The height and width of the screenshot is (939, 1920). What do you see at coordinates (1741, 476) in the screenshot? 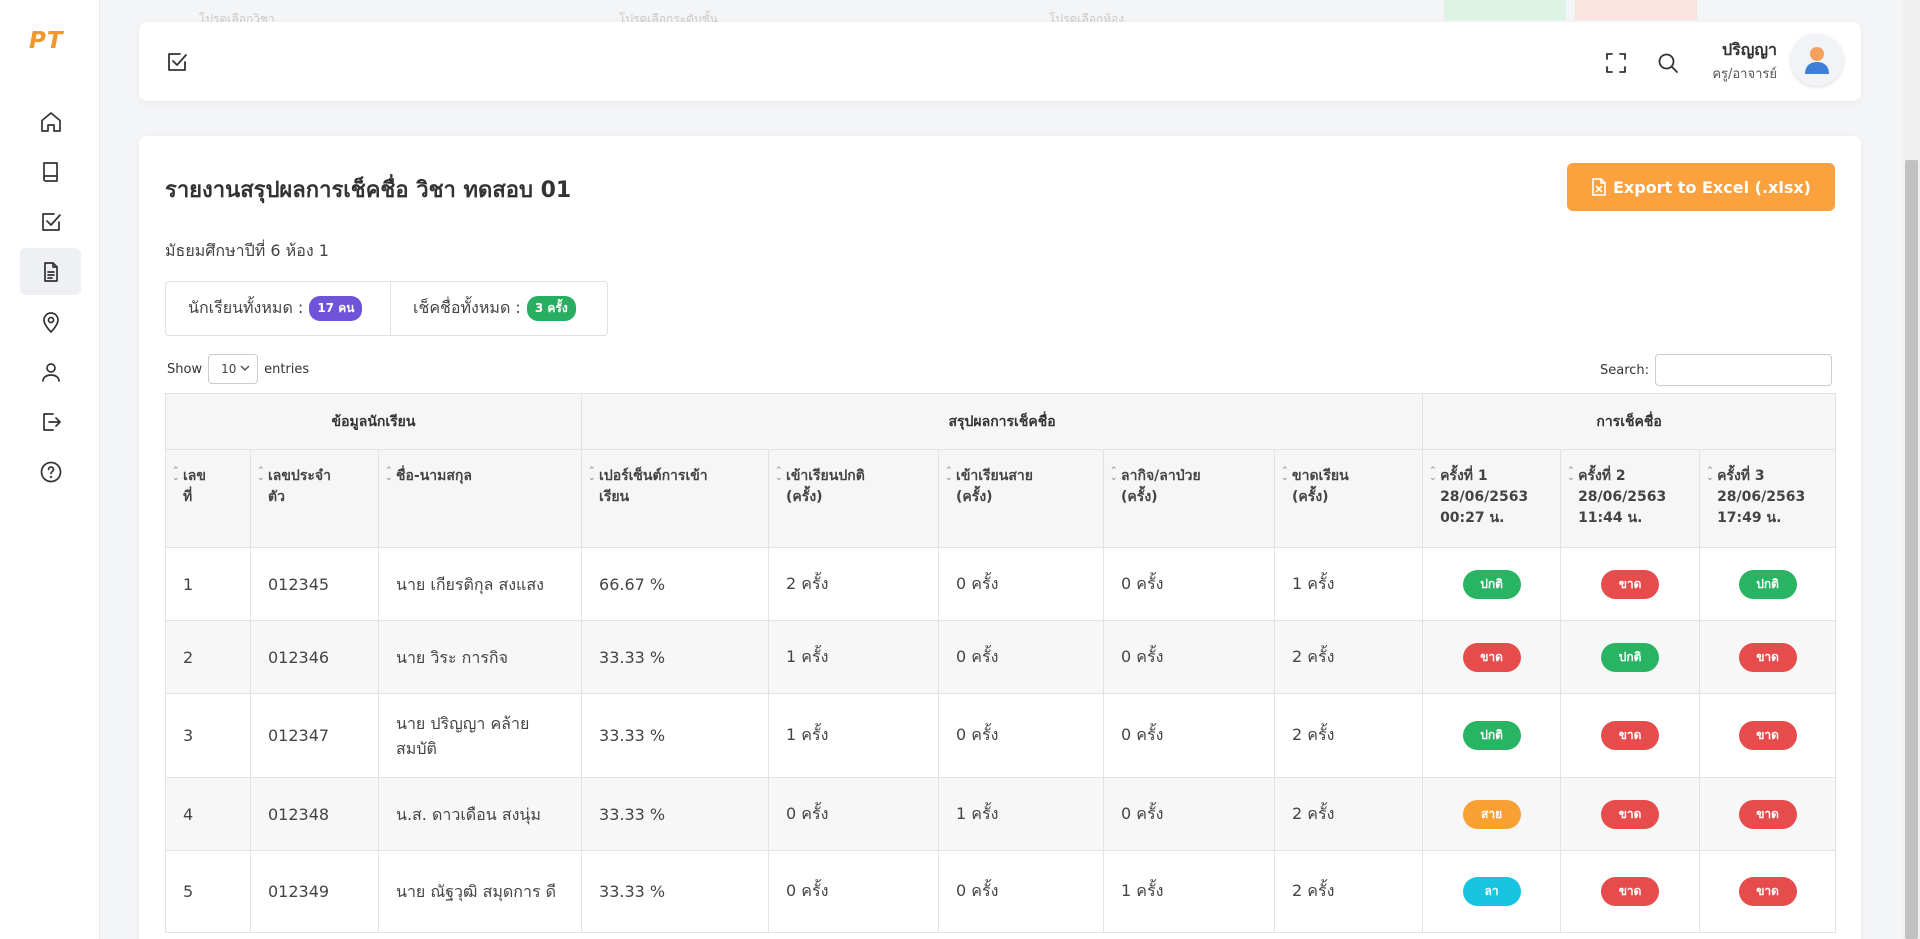
I see `column-header-label: ครั้งที่ 3` at bounding box center [1741, 476].